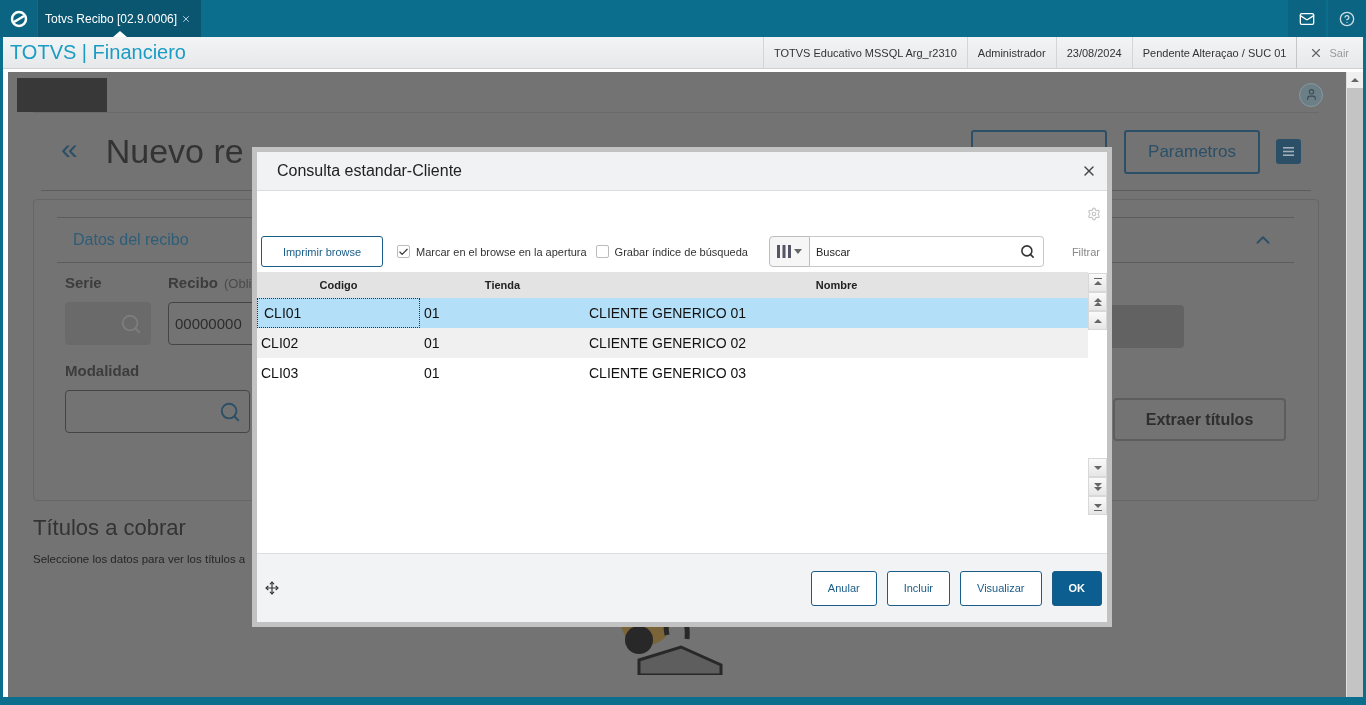 The width and height of the screenshot is (1366, 705). I want to click on table-row: CLI01 01 CLIENTE GENERICO 01, so click(672, 313).